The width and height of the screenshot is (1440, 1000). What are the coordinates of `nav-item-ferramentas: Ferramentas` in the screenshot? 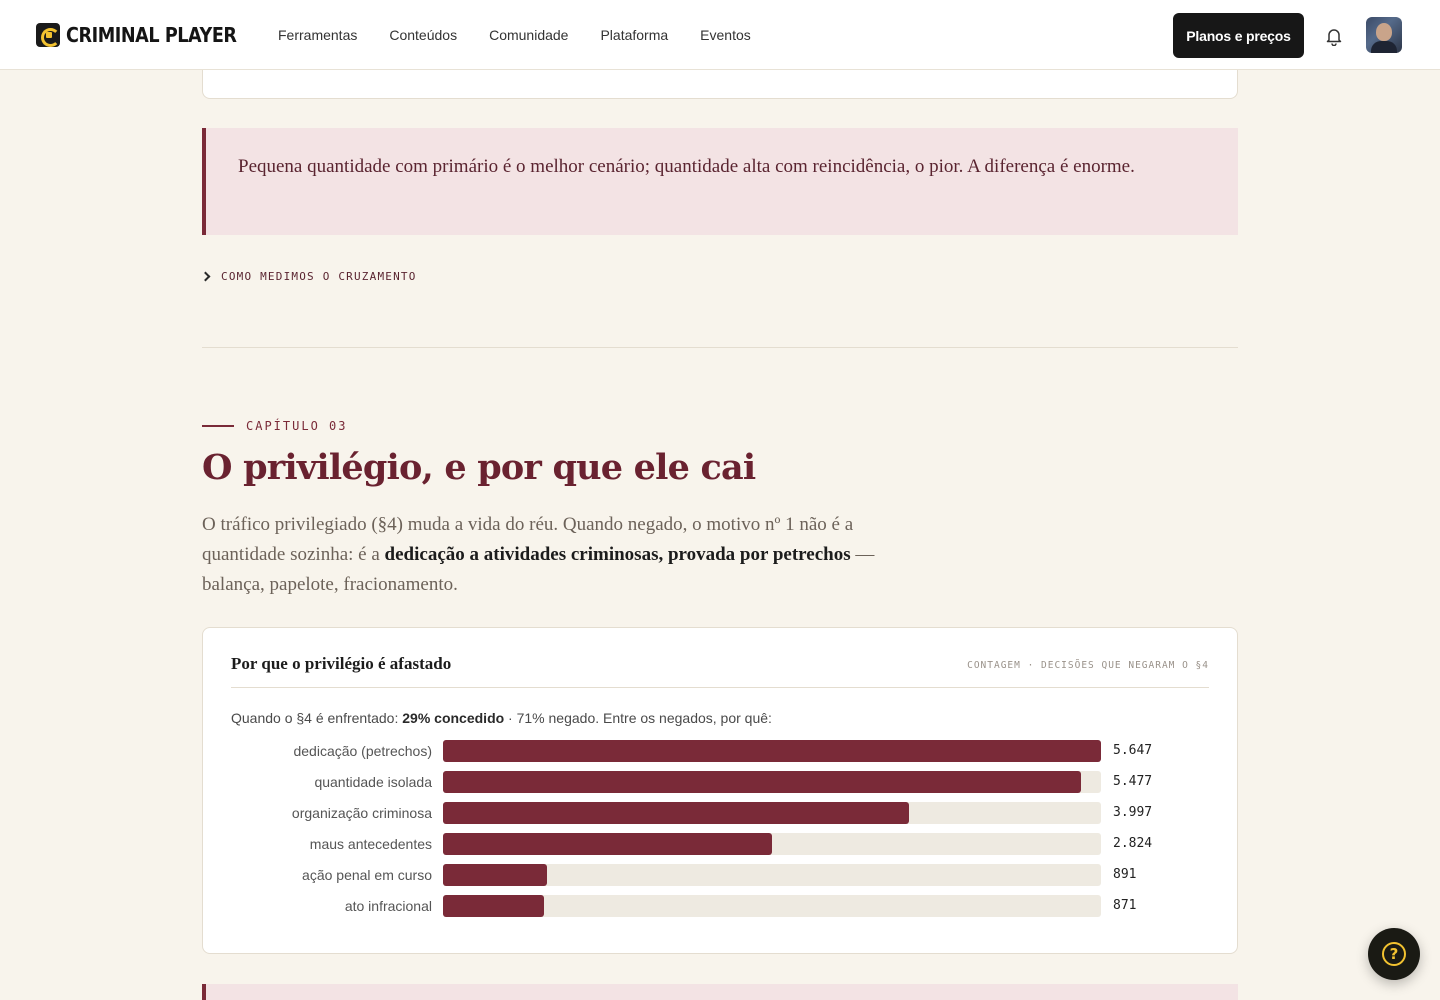 It's located at (317, 35).